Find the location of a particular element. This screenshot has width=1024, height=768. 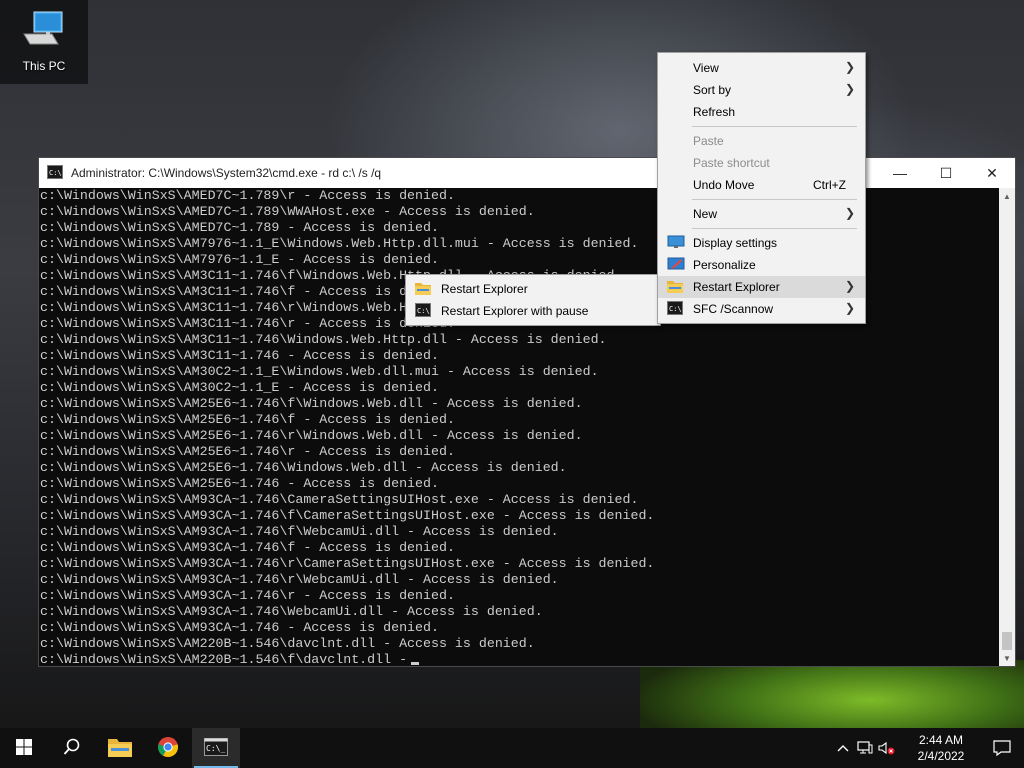

menu-item-label: Paste shortcut is located at coordinates (731, 163).